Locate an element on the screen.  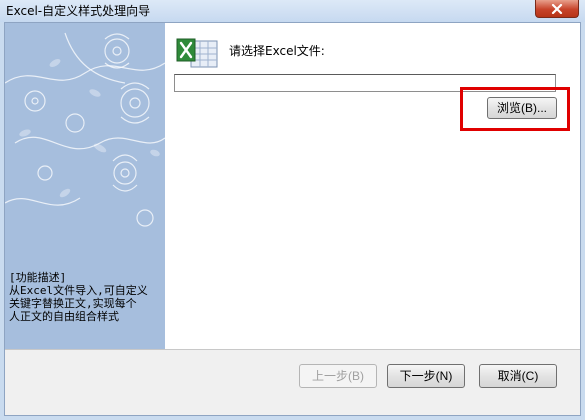
description-line: [功能描述] is located at coordinates (38, 277).